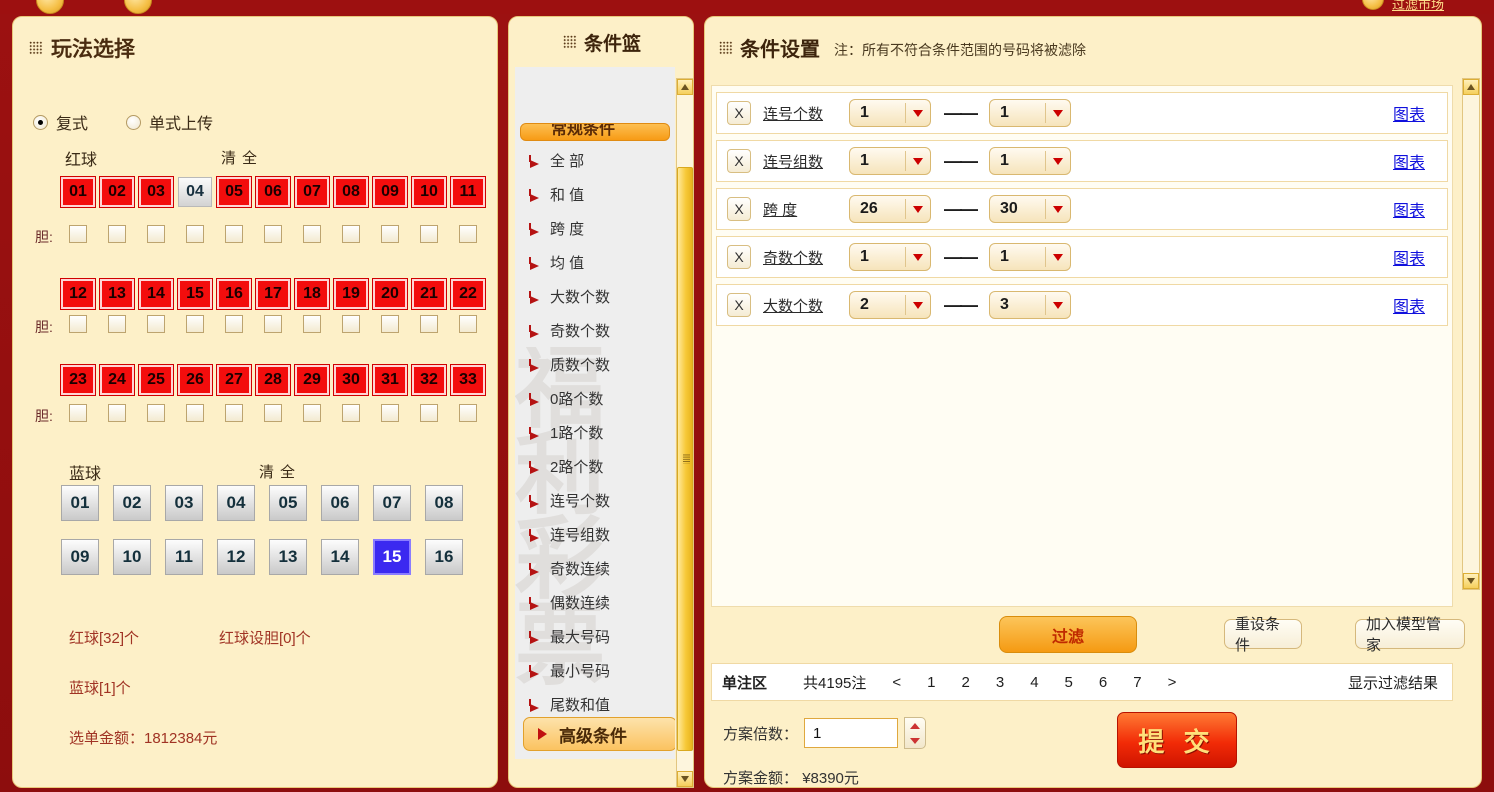  I want to click on pager-page-1: 1, so click(931, 682).